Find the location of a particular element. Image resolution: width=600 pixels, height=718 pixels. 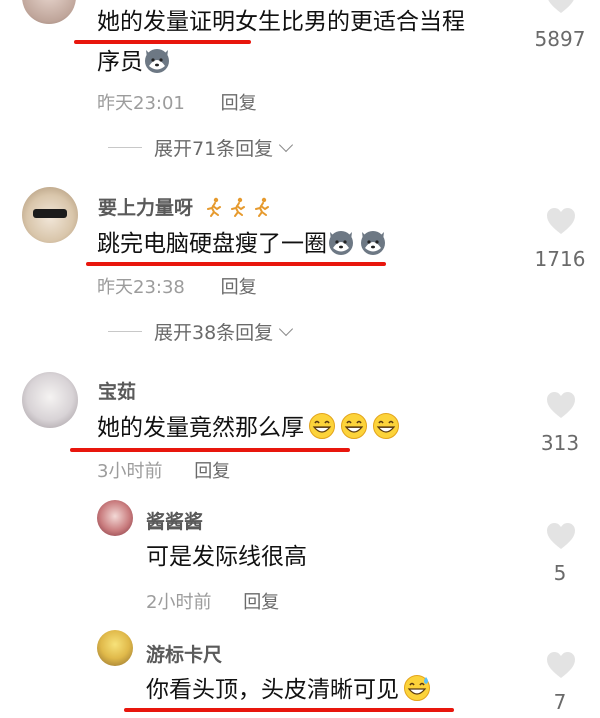

like-count: 1716 is located at coordinates (560, 259).